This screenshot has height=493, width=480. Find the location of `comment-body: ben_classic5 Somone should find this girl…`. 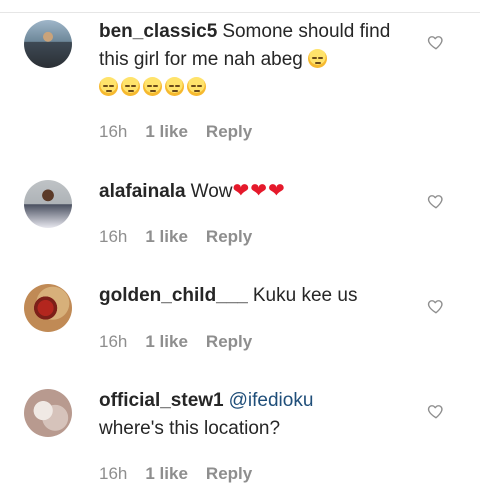

comment-body: ben_classic5 Somone should find this girl… is located at coordinates (251, 60).